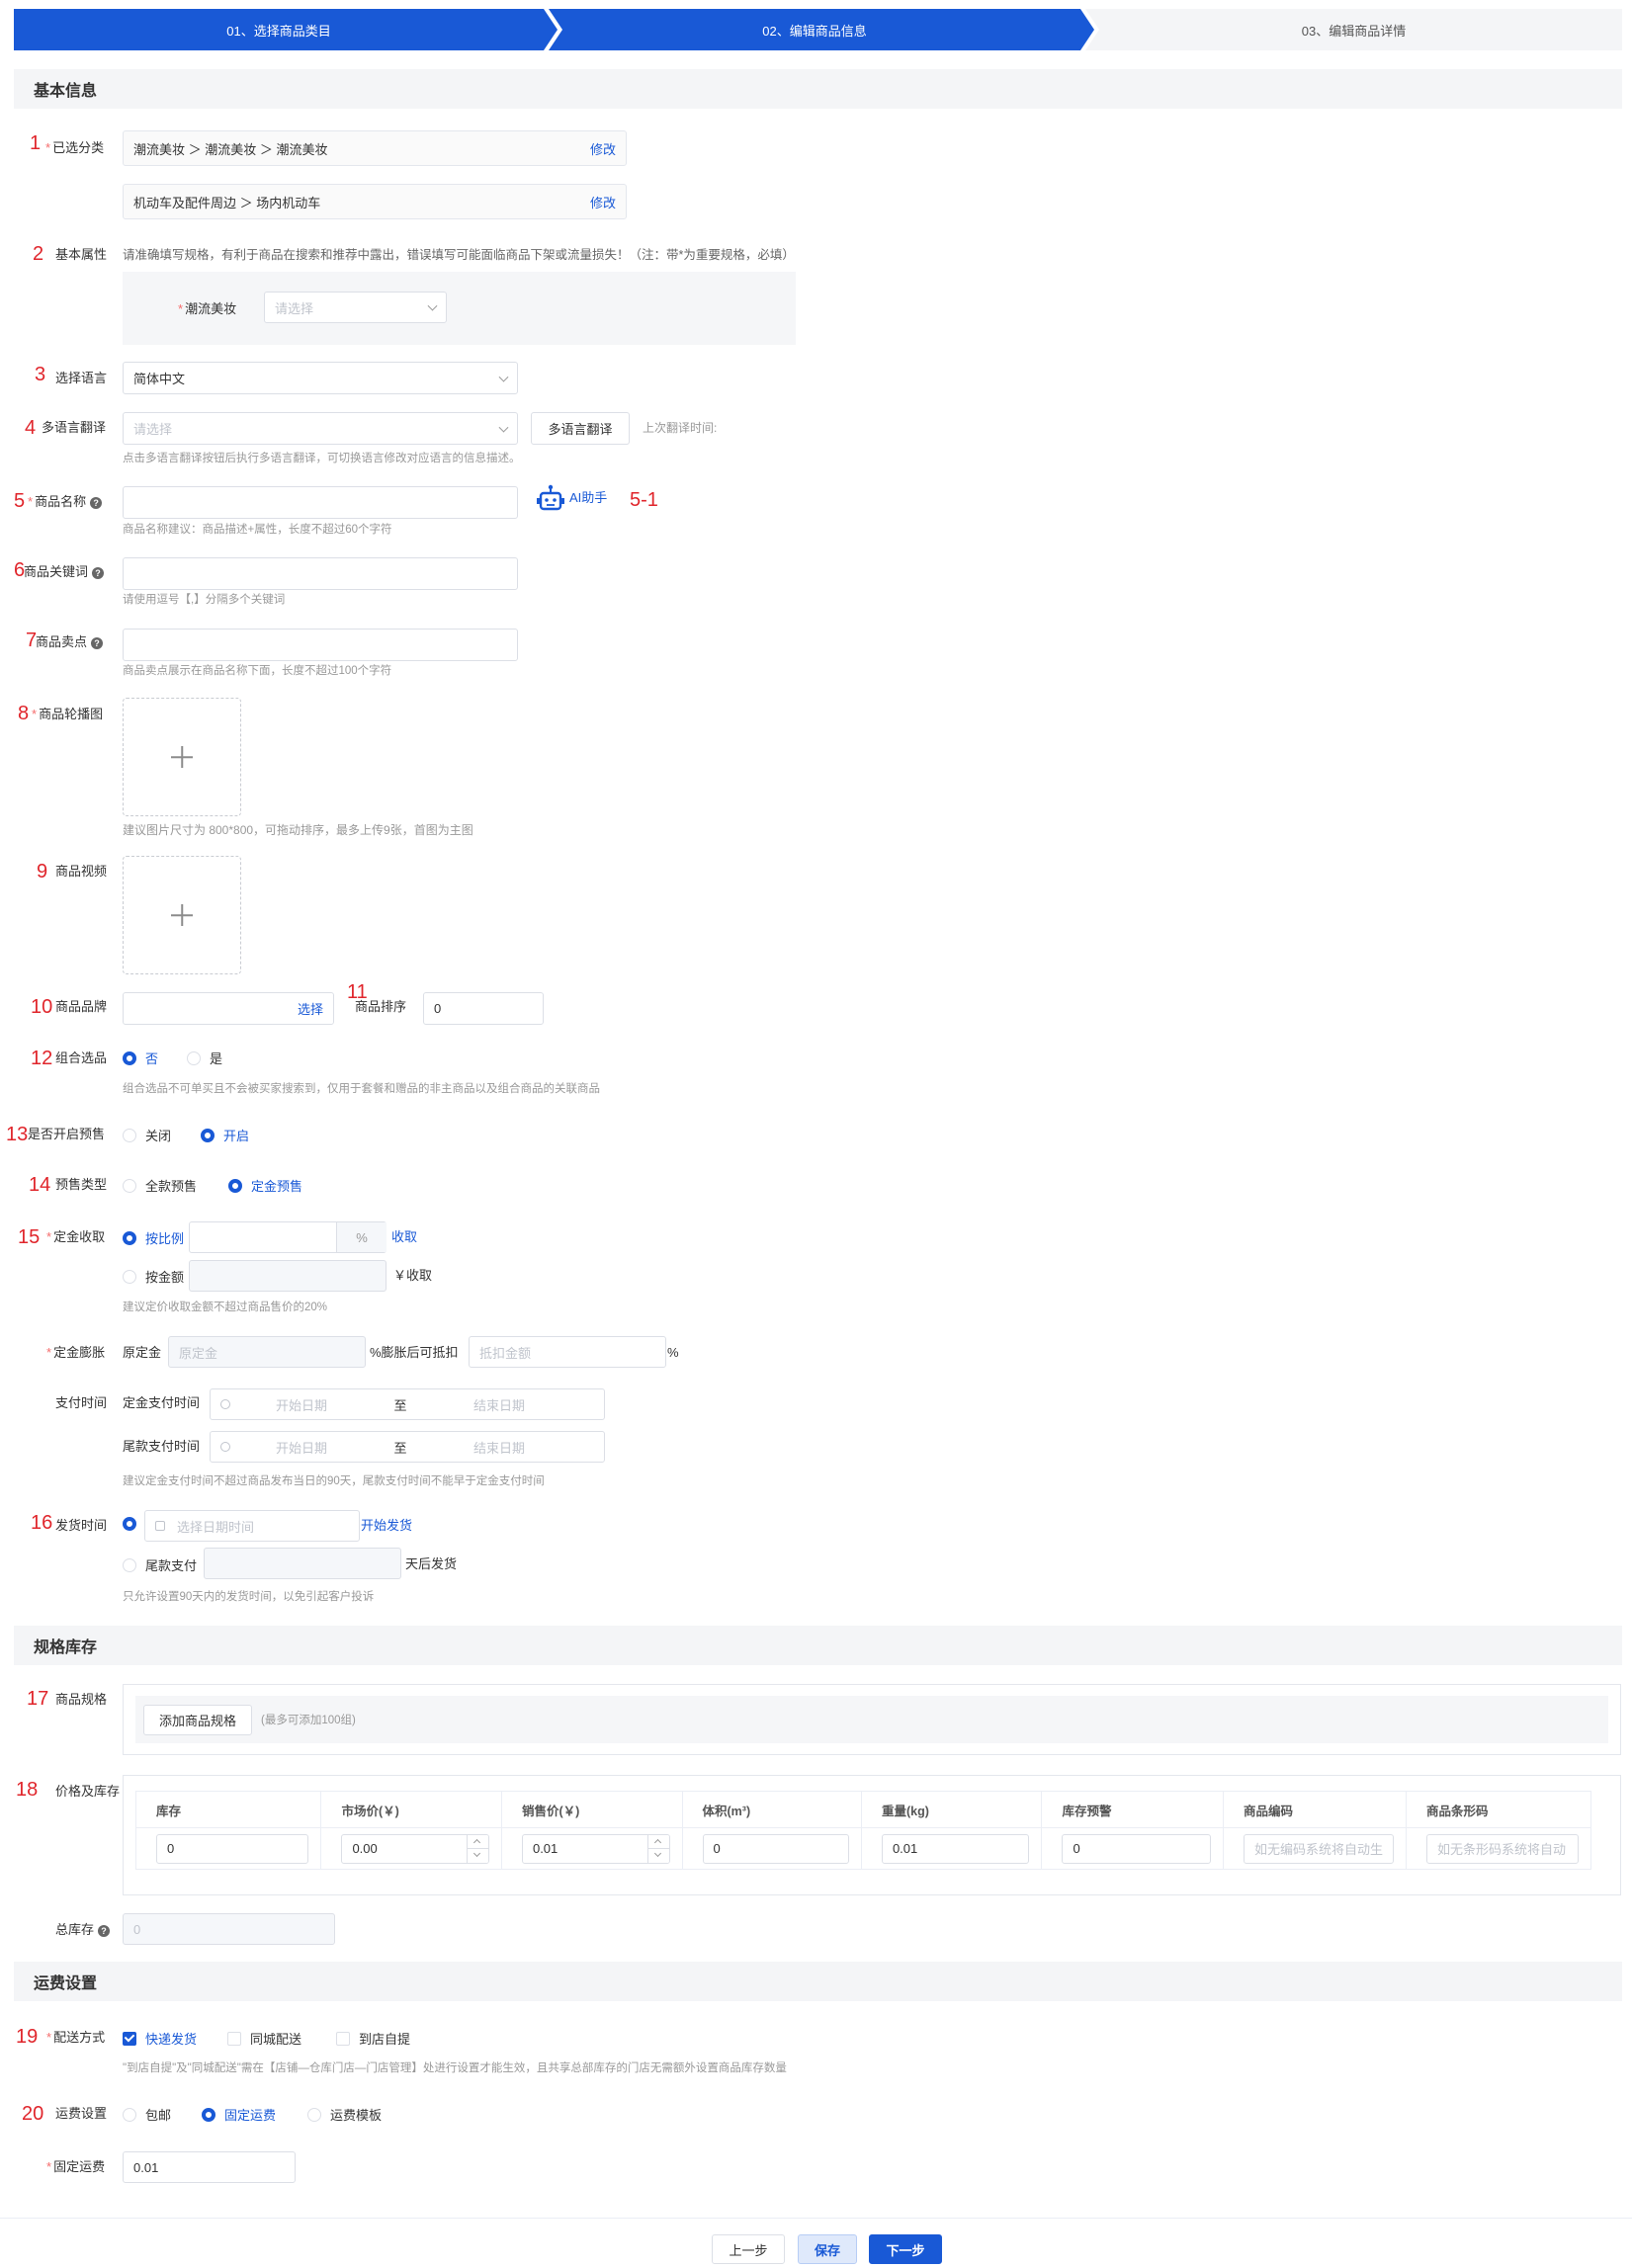  I want to click on step-1: 01、选择商品类目, so click(279, 29).